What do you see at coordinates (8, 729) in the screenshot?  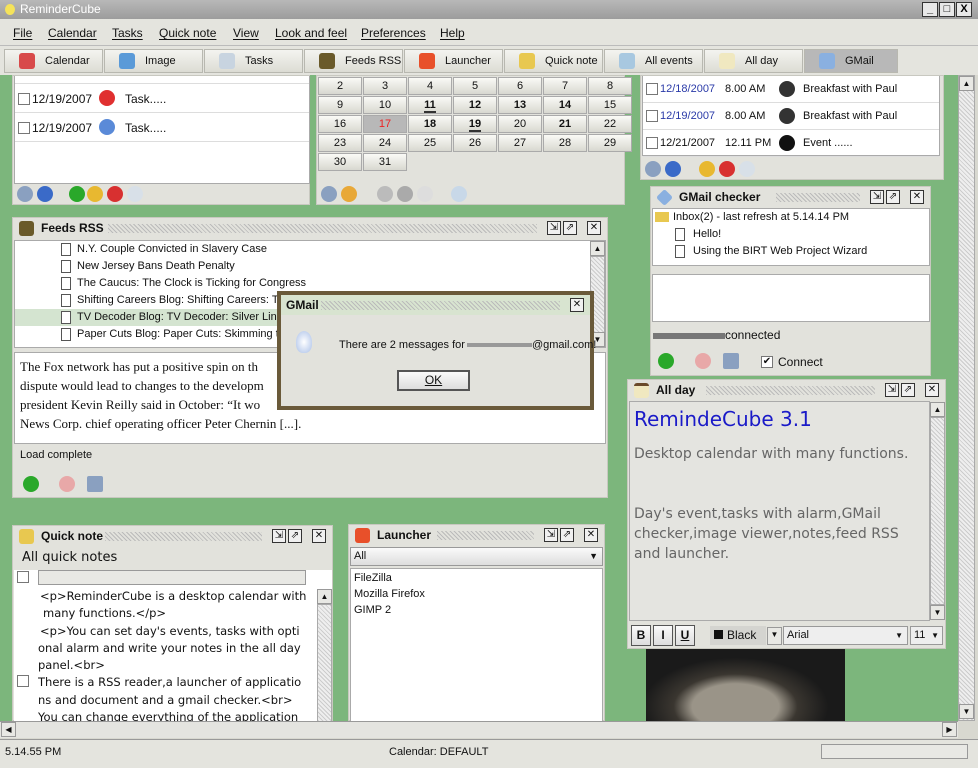 I see `scroll-left-button: ◀` at bounding box center [8, 729].